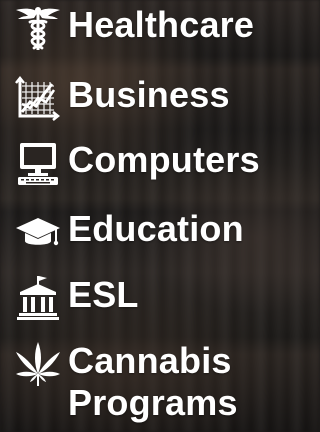 This screenshot has height=432, width=320. I want to click on menu-item-healthcare: Healthcare, so click(127, 28).